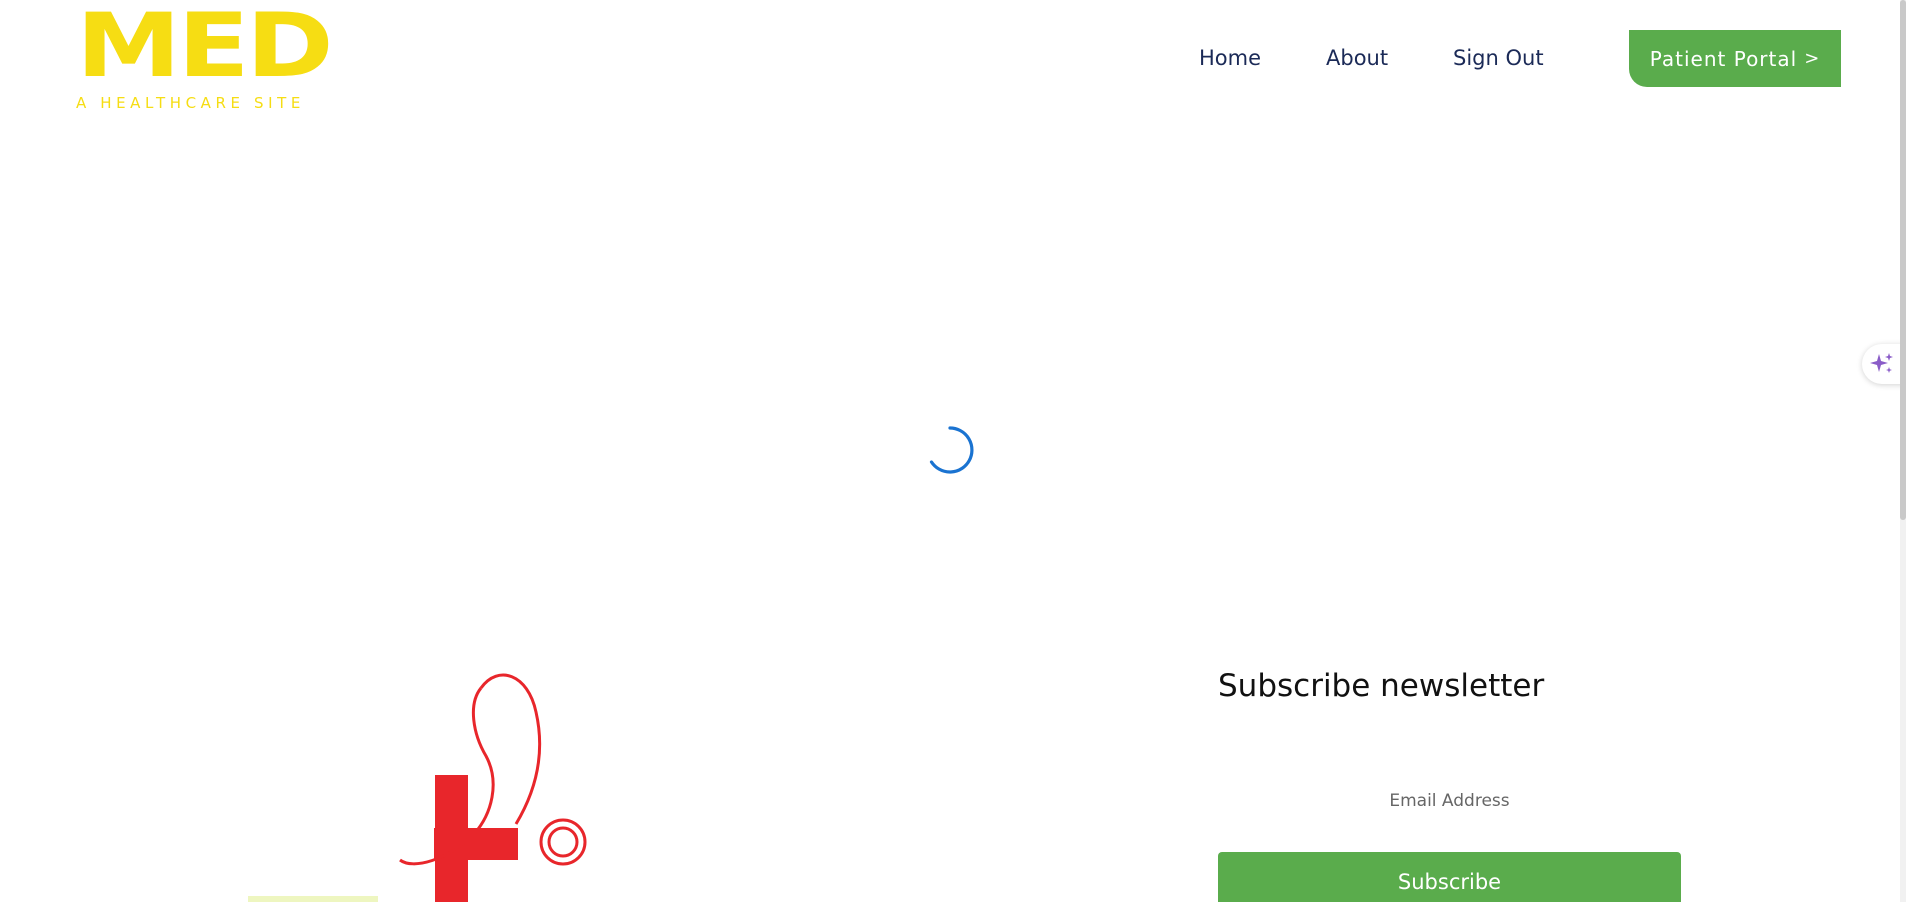  Describe the element at coordinates (1498, 58) in the screenshot. I see `nav-sign-out-link: Sign Out` at that location.